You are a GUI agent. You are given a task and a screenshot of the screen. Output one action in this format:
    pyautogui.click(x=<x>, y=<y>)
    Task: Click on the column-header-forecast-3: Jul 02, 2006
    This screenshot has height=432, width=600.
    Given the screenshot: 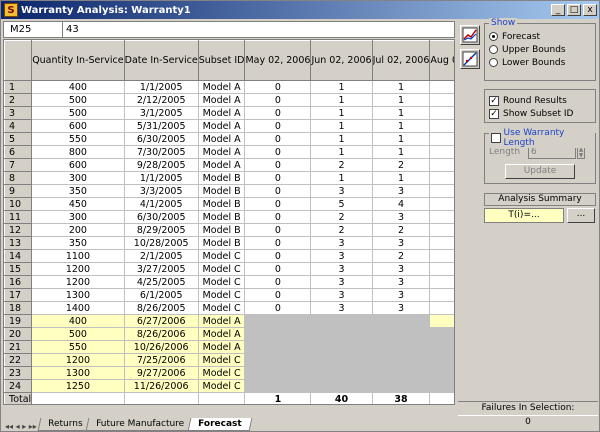 What is the action you would take?
    pyautogui.click(x=401, y=60)
    